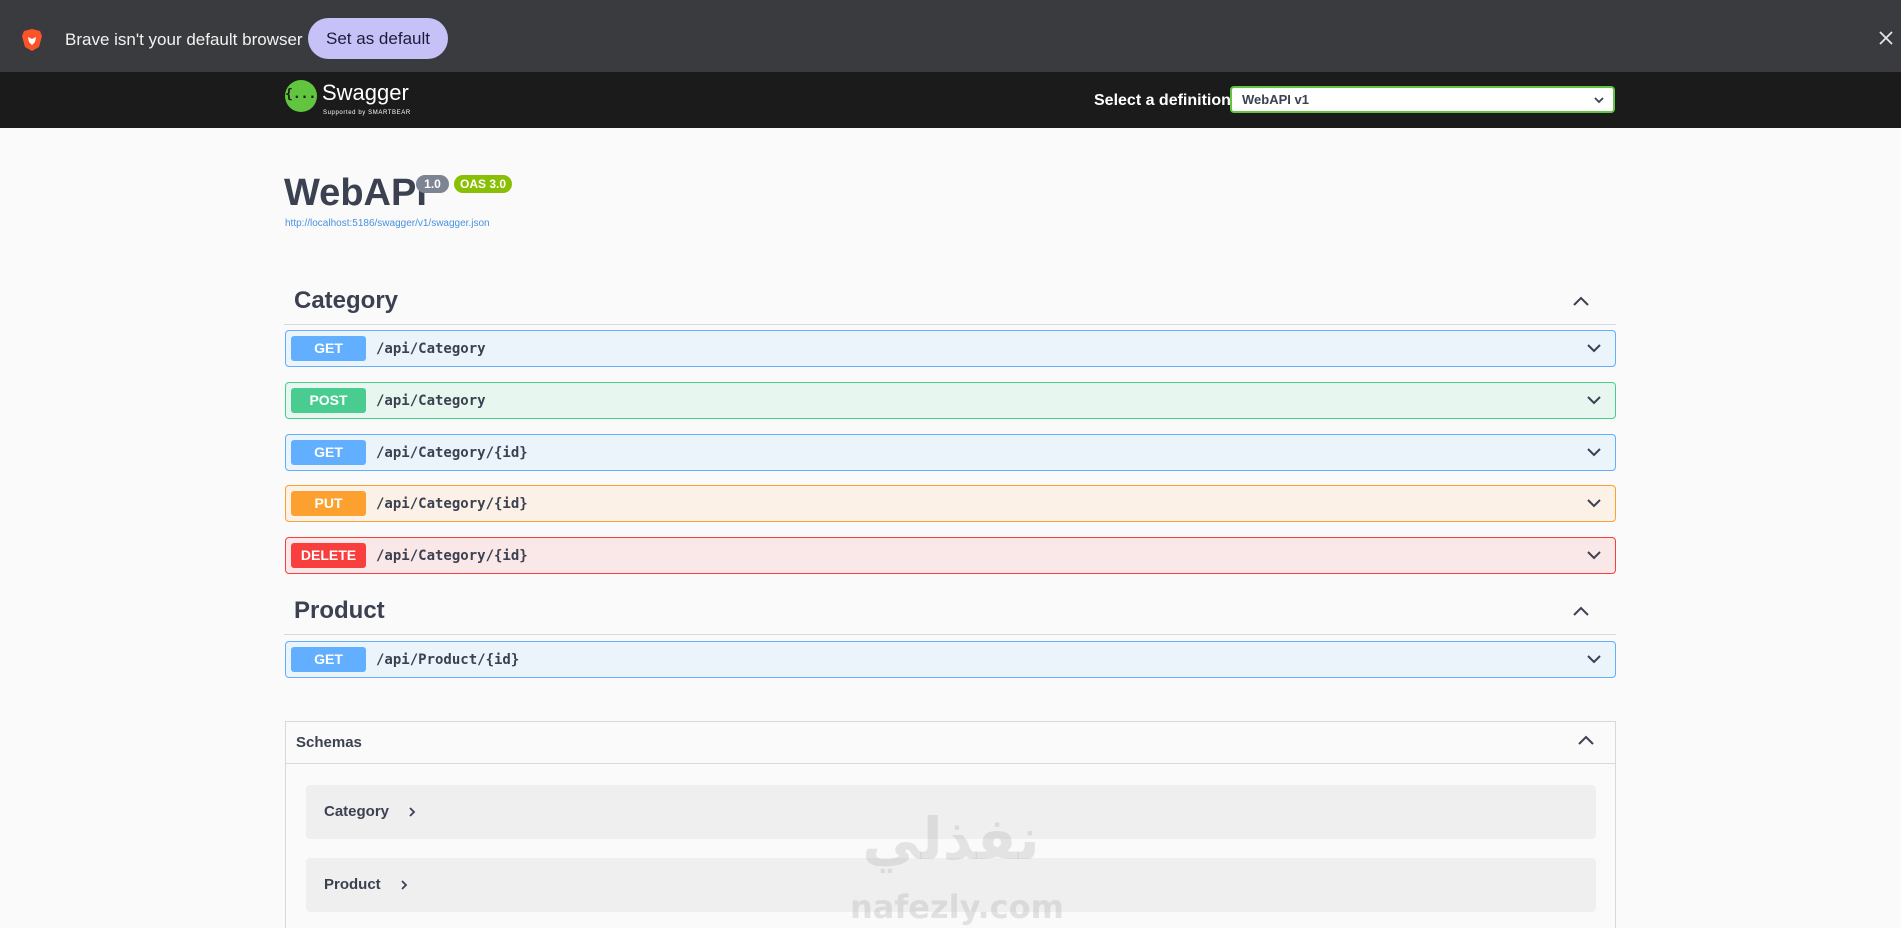 The image size is (1901, 928). I want to click on version-badge: 1.0, so click(432, 184).